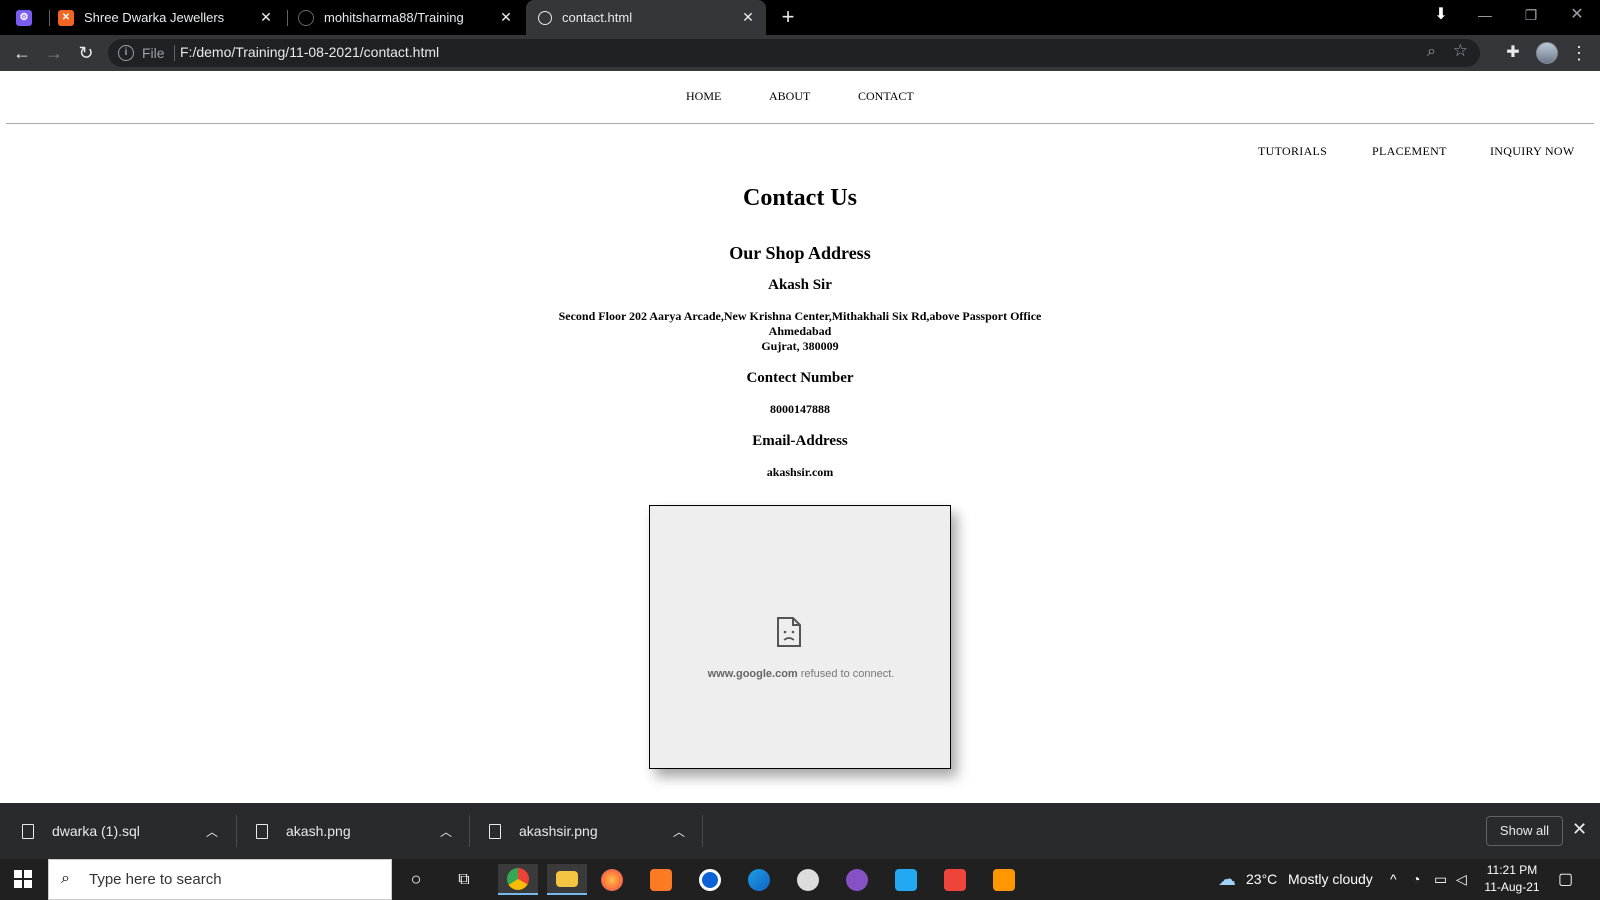 This screenshot has height=900, width=1600. I want to click on minimize-button: —, so click(1485, 17).